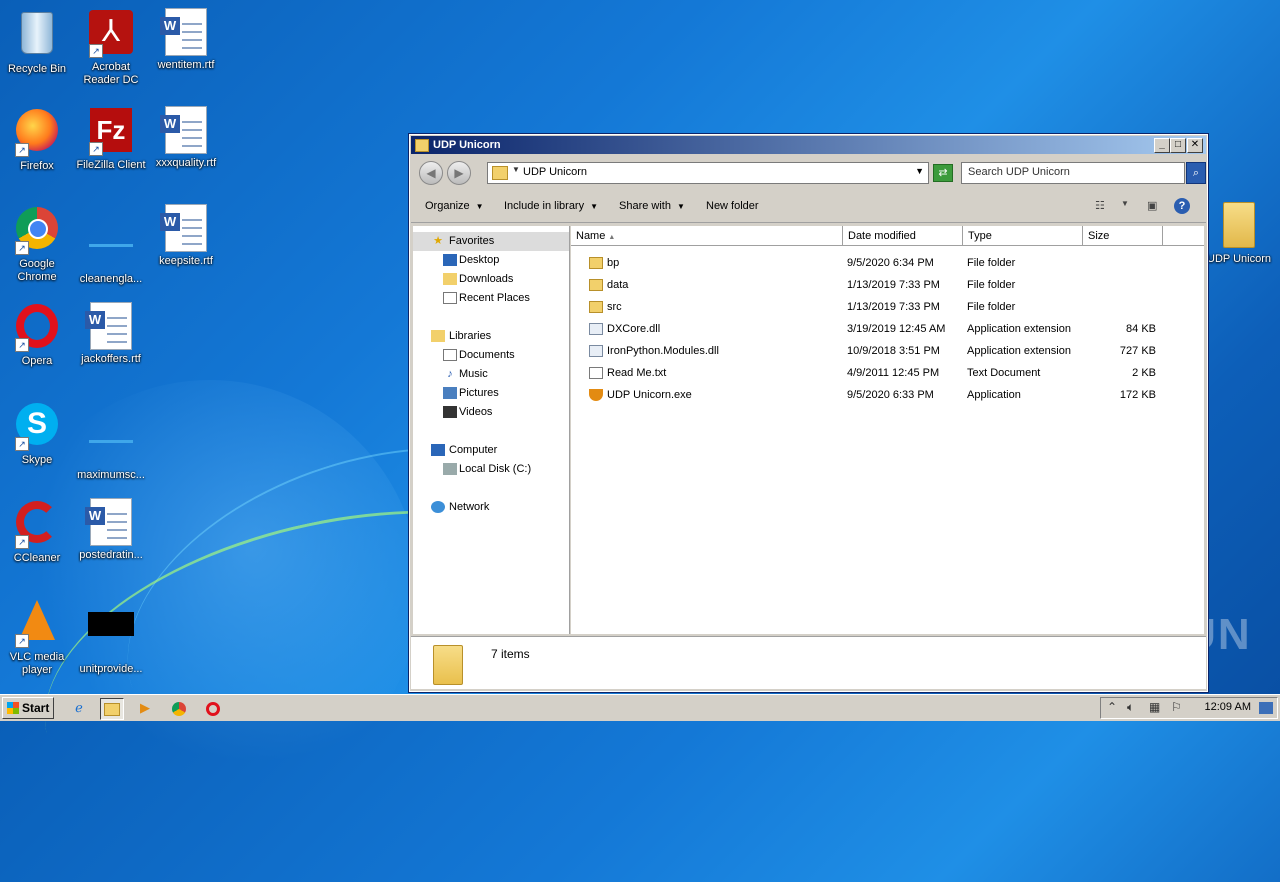 This screenshot has height=882, width=1280. I want to click on desktop-icon-opera: ↗ Opera, so click(37, 335).